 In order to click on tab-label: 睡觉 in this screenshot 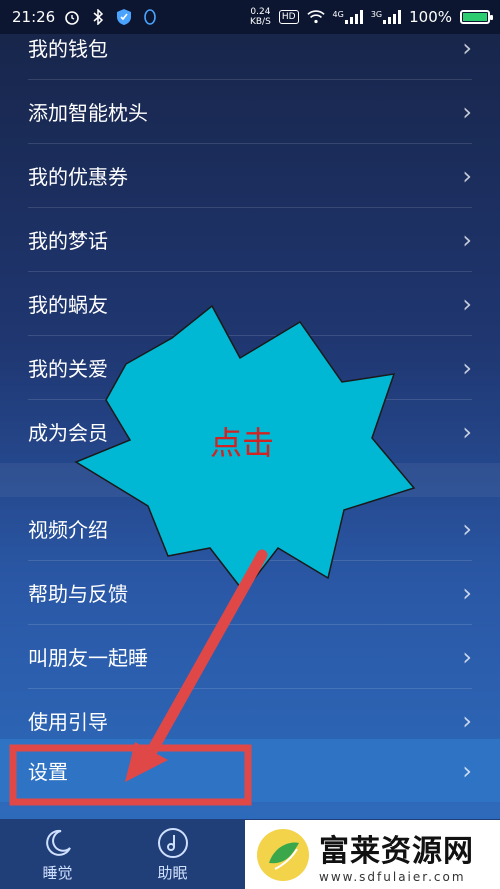, I will do `click(57, 872)`.